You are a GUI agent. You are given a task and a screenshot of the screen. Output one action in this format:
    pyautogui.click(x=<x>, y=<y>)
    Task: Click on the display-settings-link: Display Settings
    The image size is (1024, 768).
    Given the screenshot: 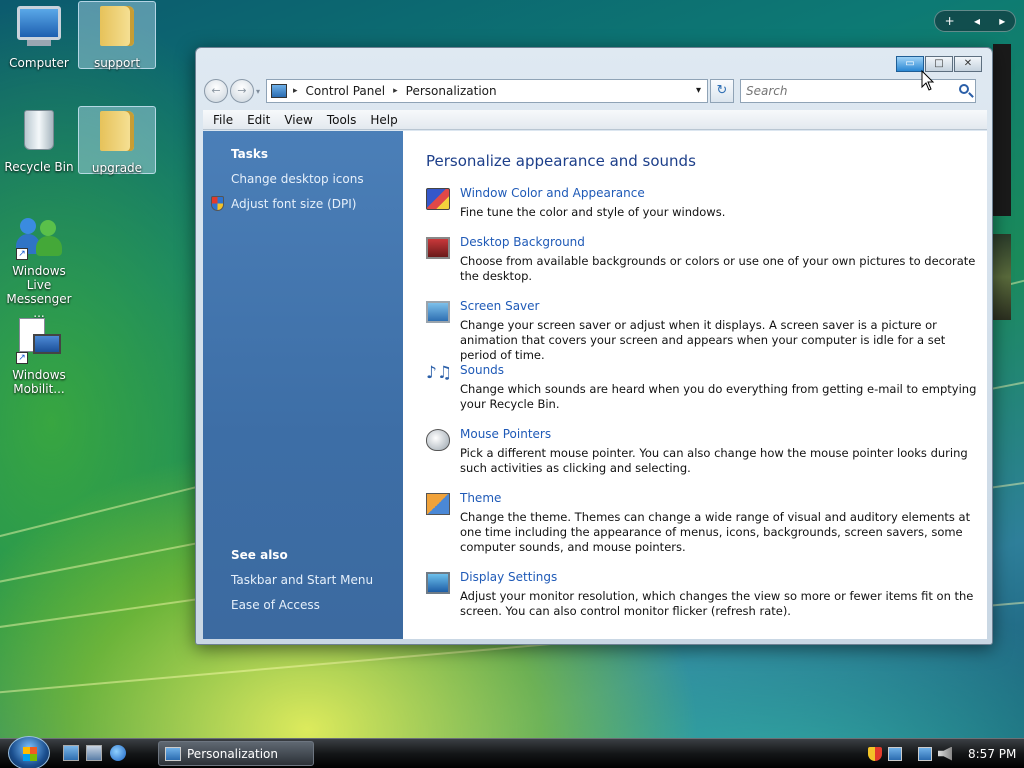 What is the action you would take?
    pyautogui.click(x=508, y=577)
    